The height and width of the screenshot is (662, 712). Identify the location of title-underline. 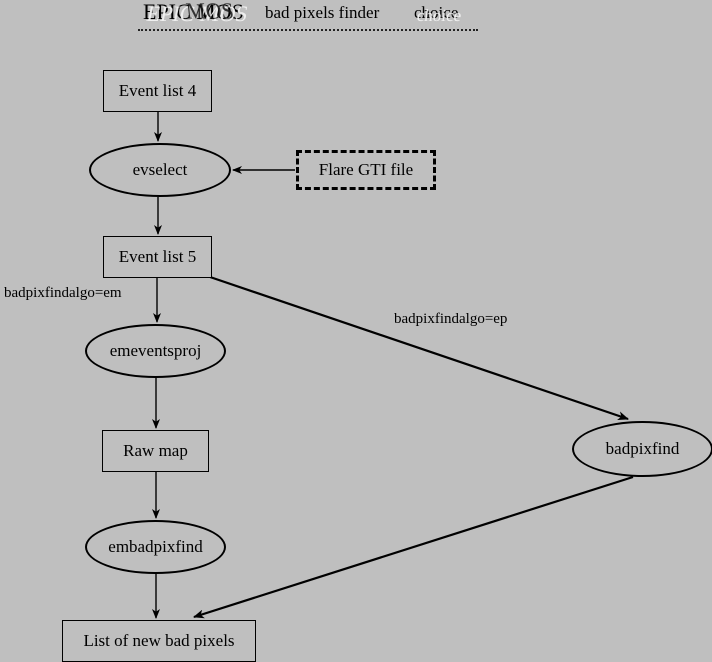
(308, 30).